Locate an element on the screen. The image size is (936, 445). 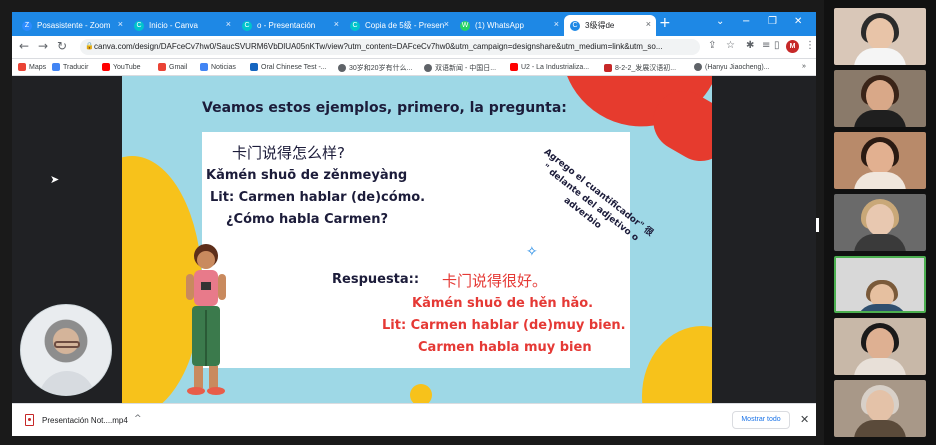
minimize-button: − is located at coordinates (746, 21).